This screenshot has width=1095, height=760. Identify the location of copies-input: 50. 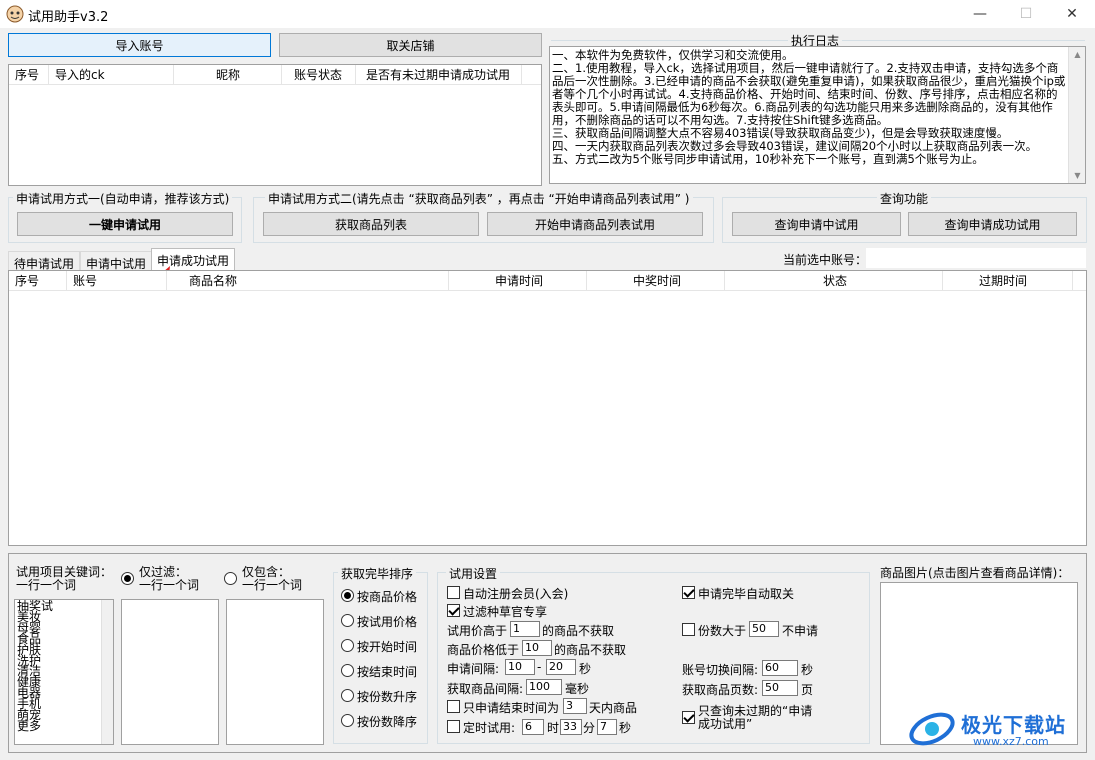
(764, 629).